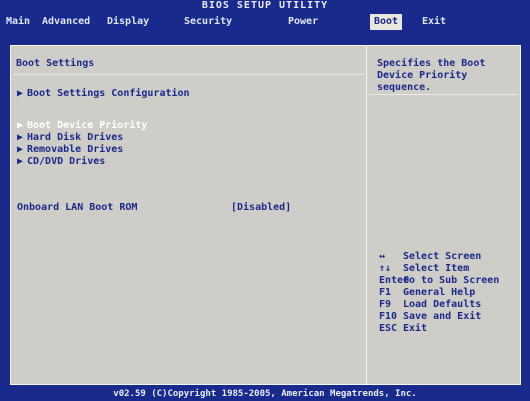 The image size is (530, 401). Describe the element at coordinates (442, 316) in the screenshot. I see `key-desc: Save and Exit` at that location.